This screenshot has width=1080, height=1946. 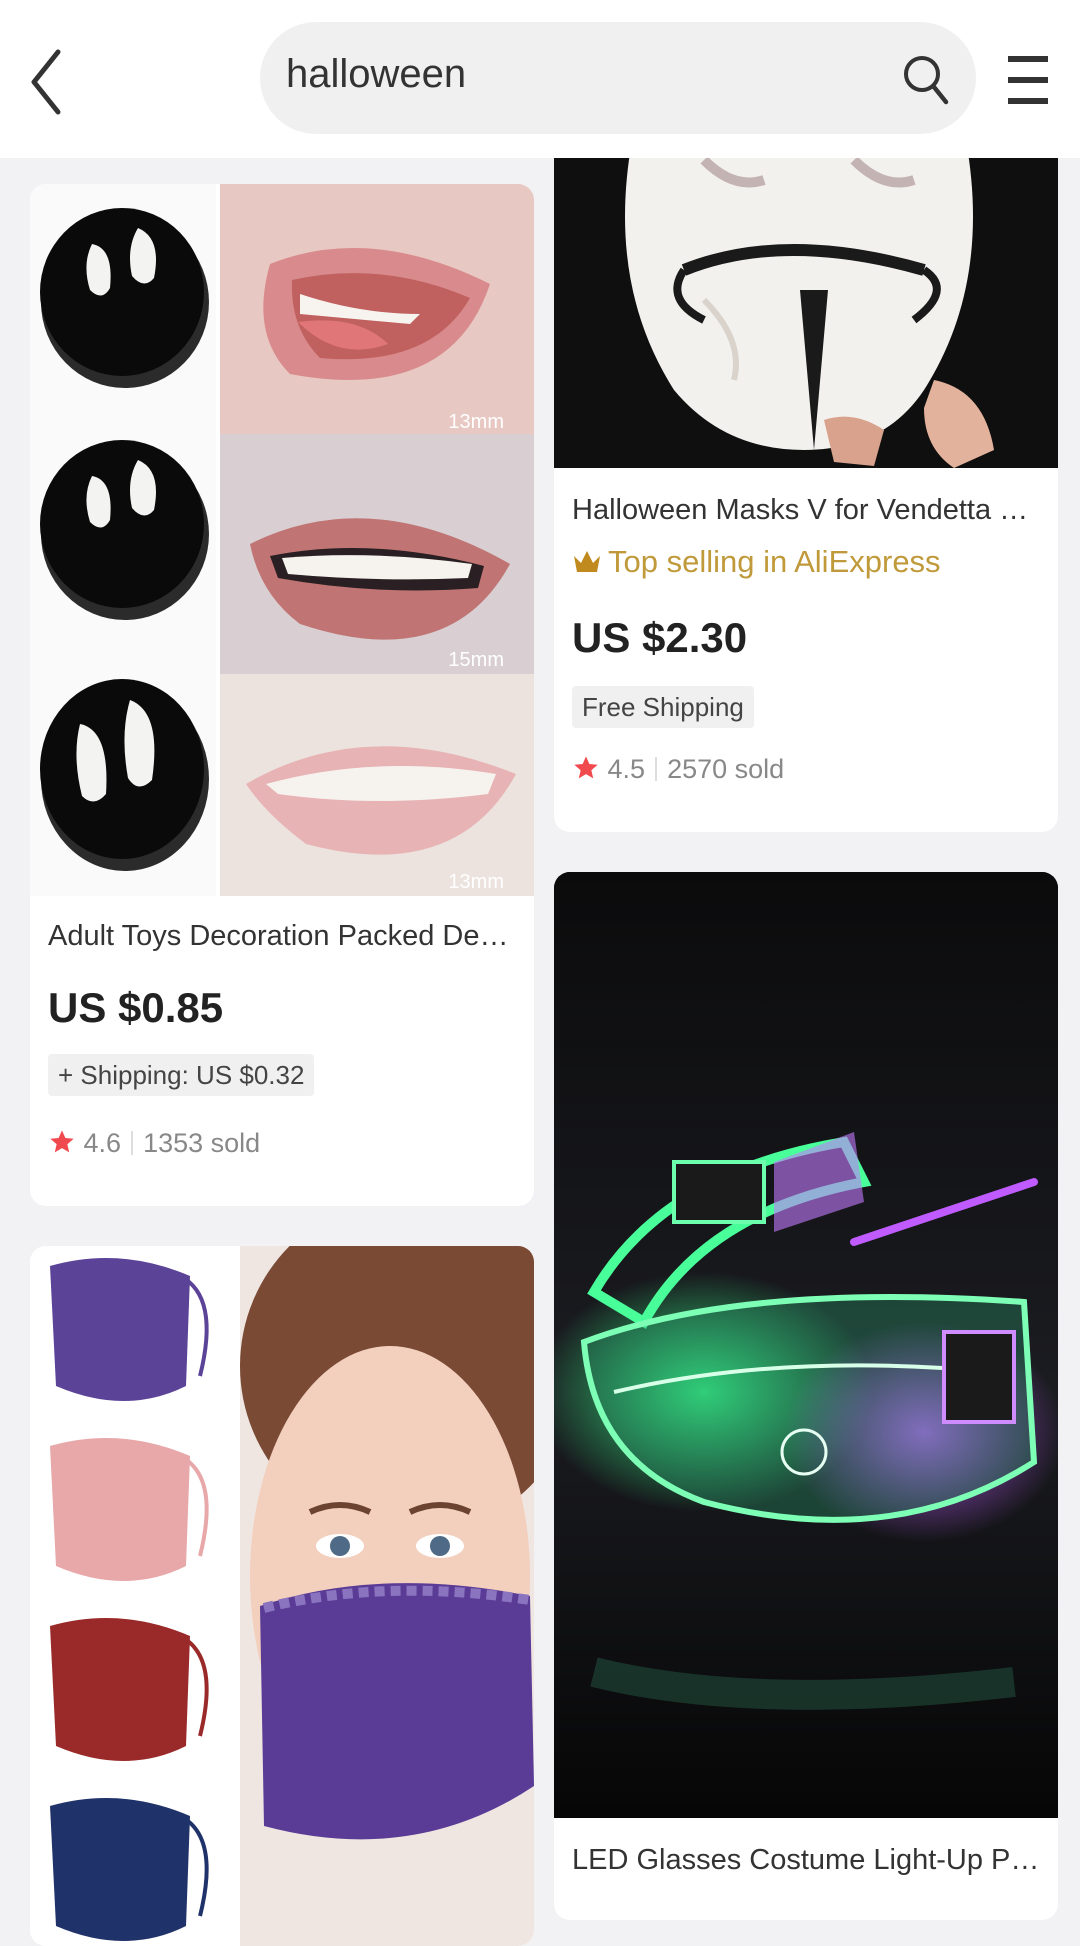 I want to click on size-label: 15mm, so click(x=476, y=660).